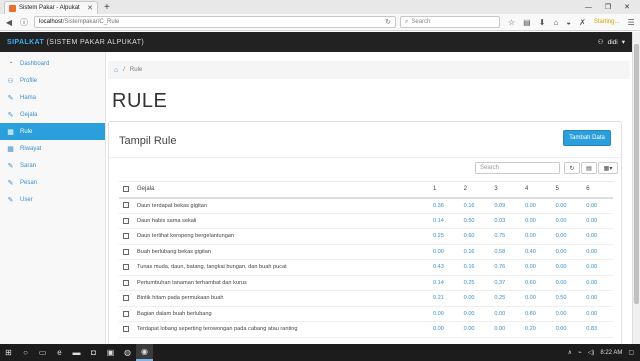 Image resolution: width=640 pixels, height=361 pixels. I want to click on sidebar-item-rule: ▦ Rule, so click(52, 131).